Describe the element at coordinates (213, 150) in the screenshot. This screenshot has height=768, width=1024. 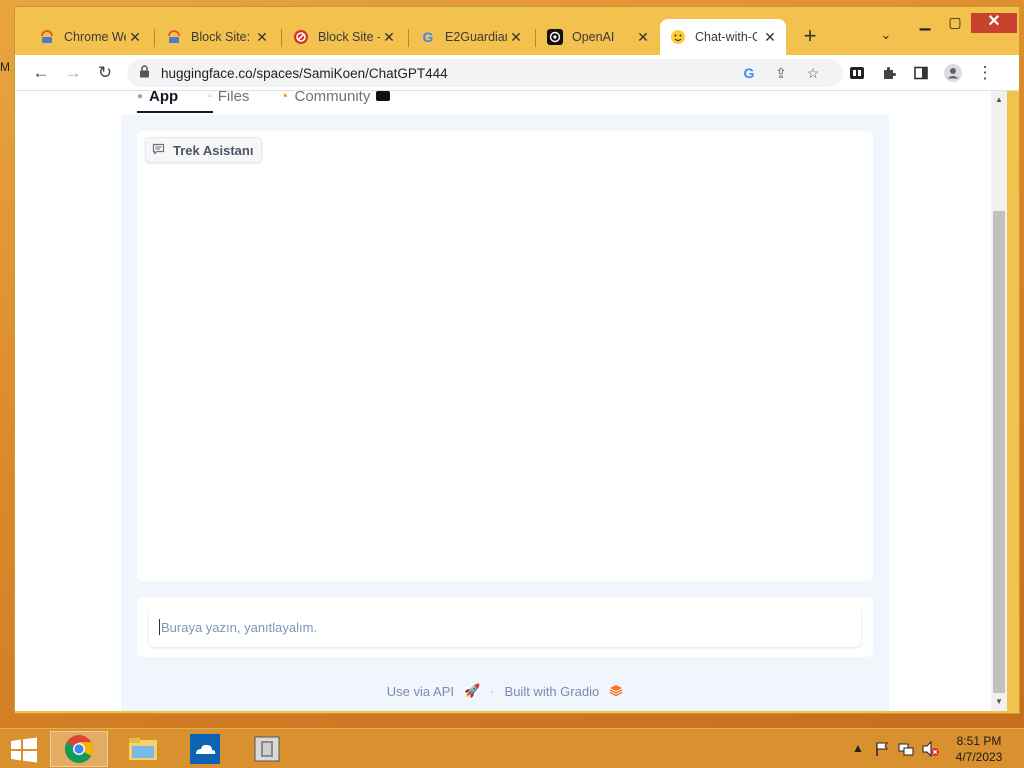
I see `chatbot-label-text: Trek Asistanı` at that location.